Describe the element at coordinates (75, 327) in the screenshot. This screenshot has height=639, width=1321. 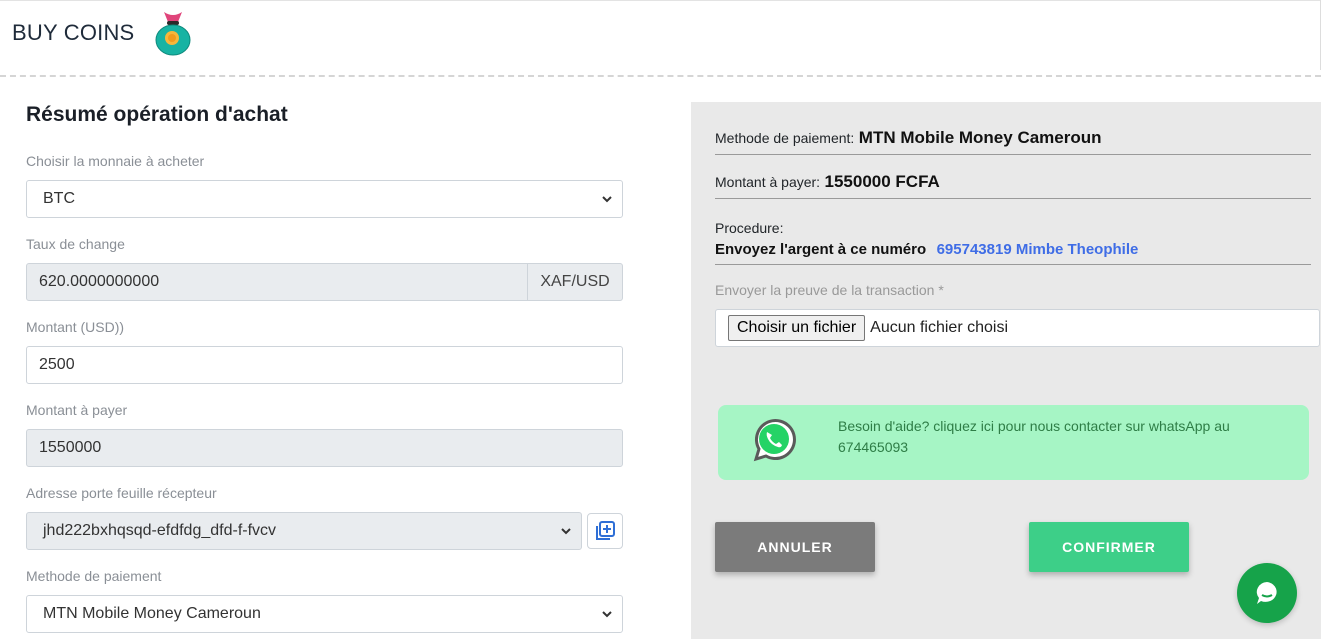
I see `amount-usd-label: Montant (USD))` at that location.